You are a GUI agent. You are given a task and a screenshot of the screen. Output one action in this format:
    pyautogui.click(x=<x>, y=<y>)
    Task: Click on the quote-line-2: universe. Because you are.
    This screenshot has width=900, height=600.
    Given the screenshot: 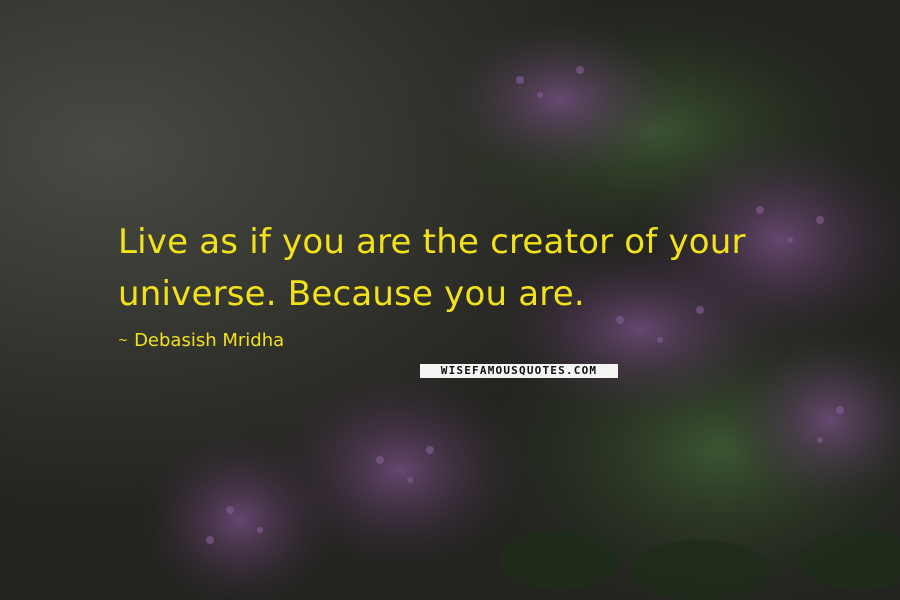 What is the action you would take?
    pyautogui.click(x=351, y=294)
    